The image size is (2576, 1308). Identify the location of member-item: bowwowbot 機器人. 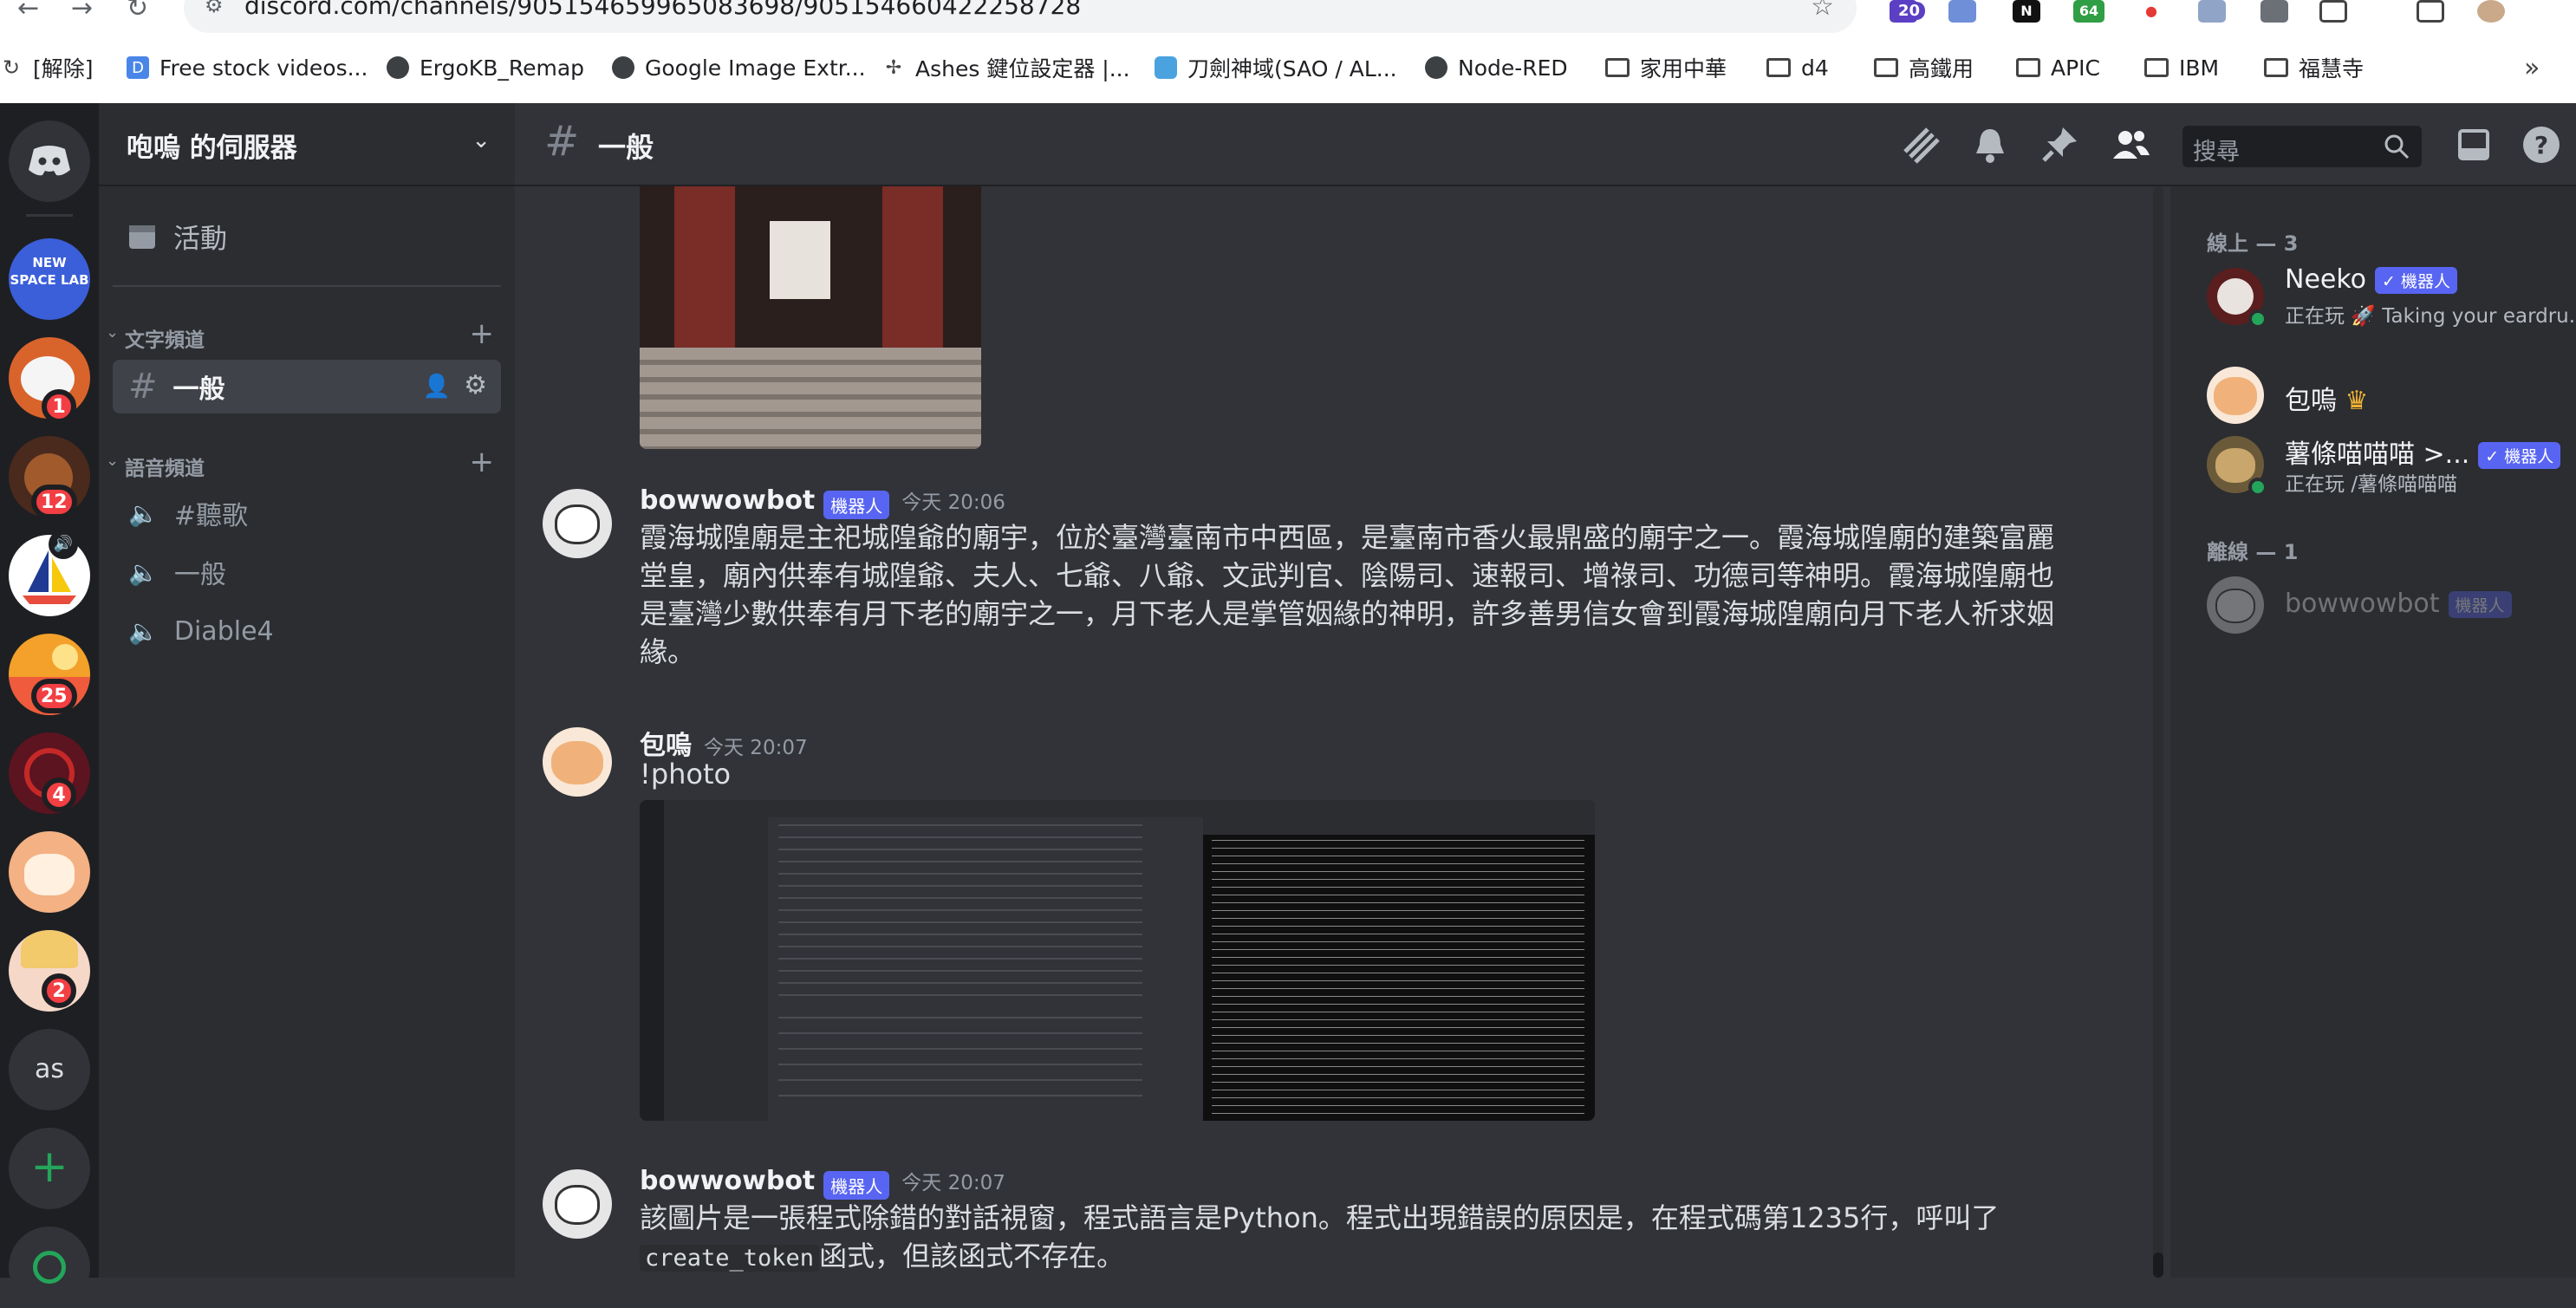
(2389, 607).